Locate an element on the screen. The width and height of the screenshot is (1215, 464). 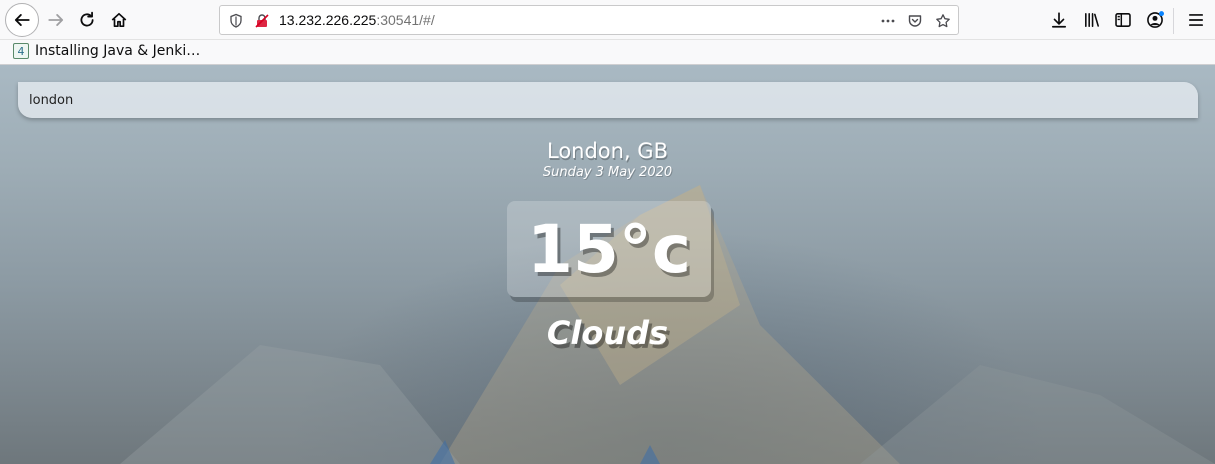
bookmark-favicon-icon: 4 is located at coordinates (21, 51).